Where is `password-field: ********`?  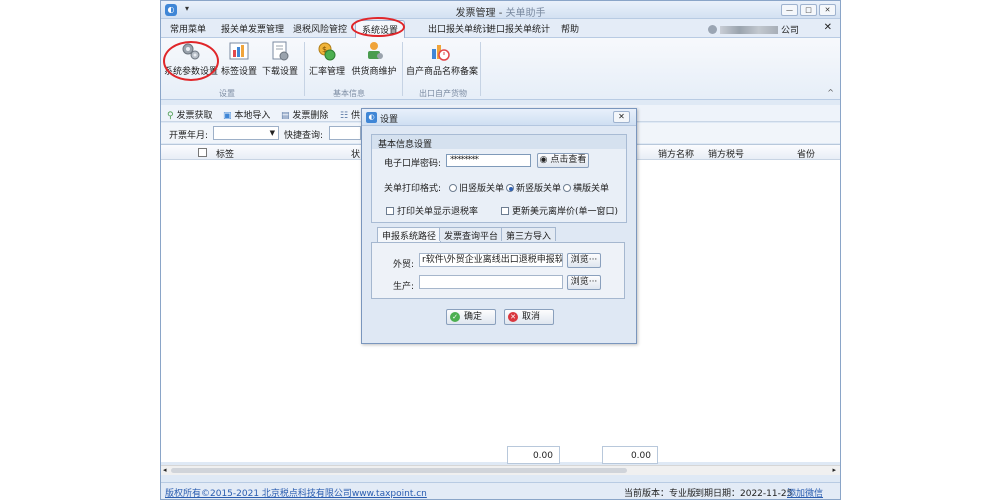
password-field: ******** is located at coordinates (488, 160).